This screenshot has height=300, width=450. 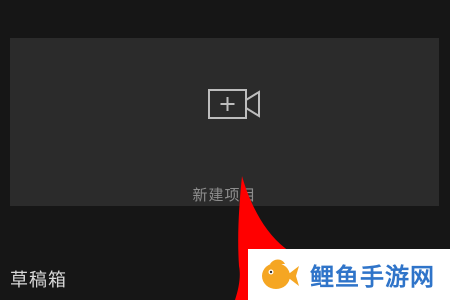 I want to click on video-camera-plus-icon, so click(x=234, y=104).